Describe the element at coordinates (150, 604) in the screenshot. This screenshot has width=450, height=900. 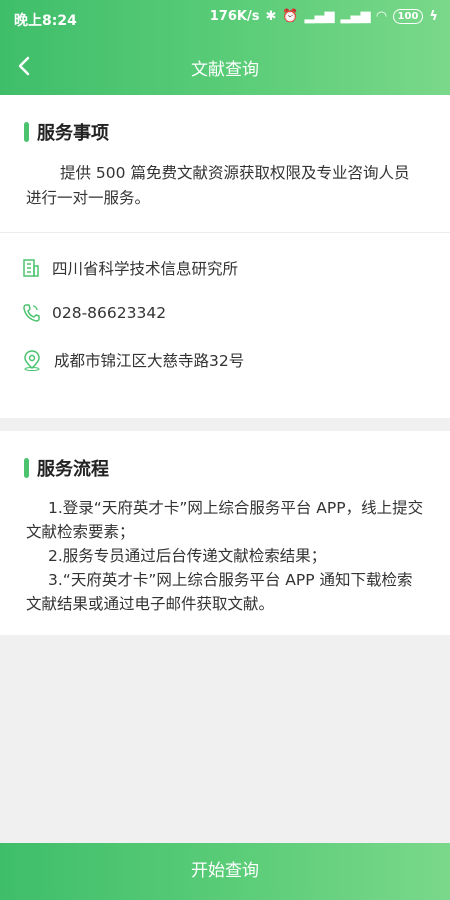
I see `process-step3-line2: 文献结果或通过电子邮件获取文献。` at that location.